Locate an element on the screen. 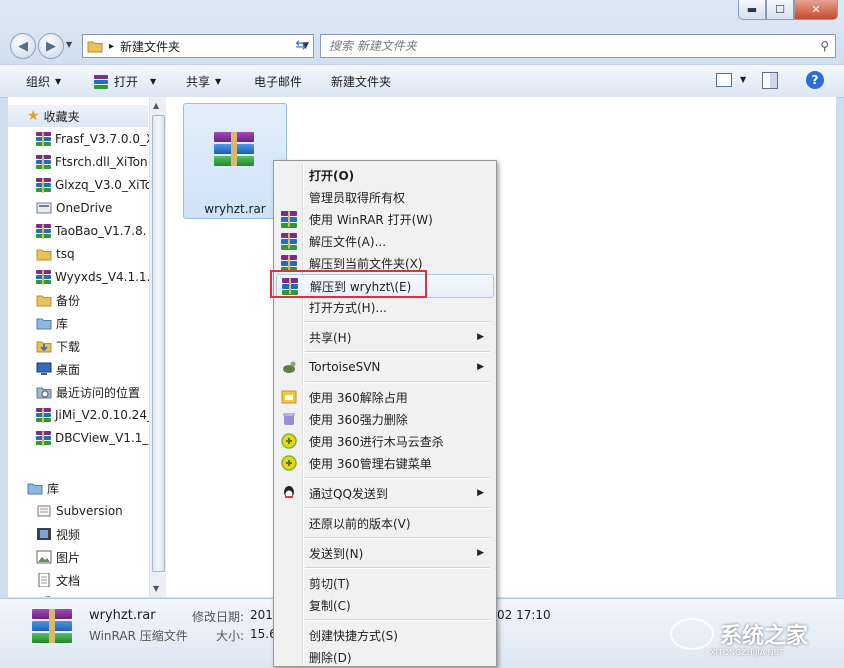 The height and width of the screenshot is (668, 844). view-chevron-icon: ▼ is located at coordinates (743, 79).